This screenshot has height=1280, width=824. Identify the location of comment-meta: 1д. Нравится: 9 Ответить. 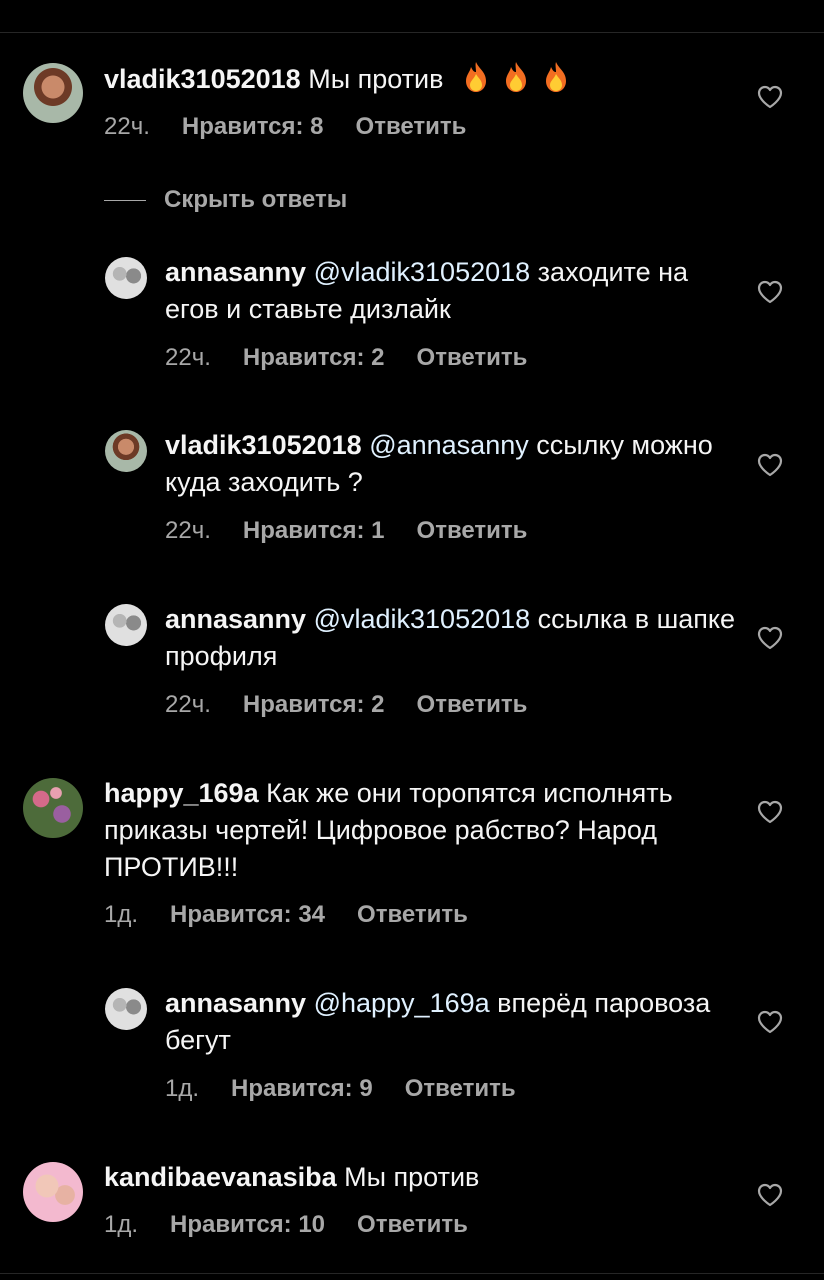
(340, 1089).